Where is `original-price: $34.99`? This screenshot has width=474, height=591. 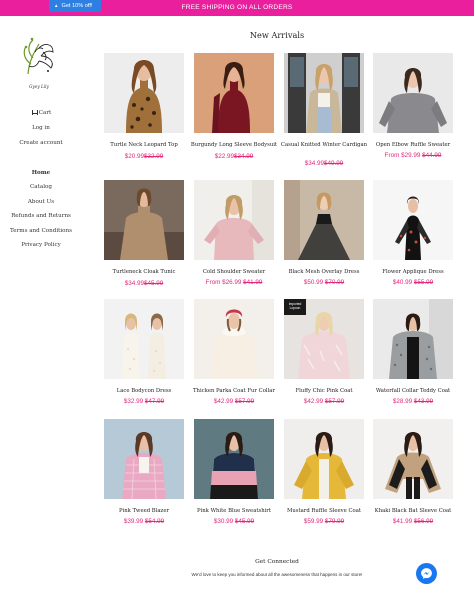 original-price: $34.99 is located at coordinates (244, 156).